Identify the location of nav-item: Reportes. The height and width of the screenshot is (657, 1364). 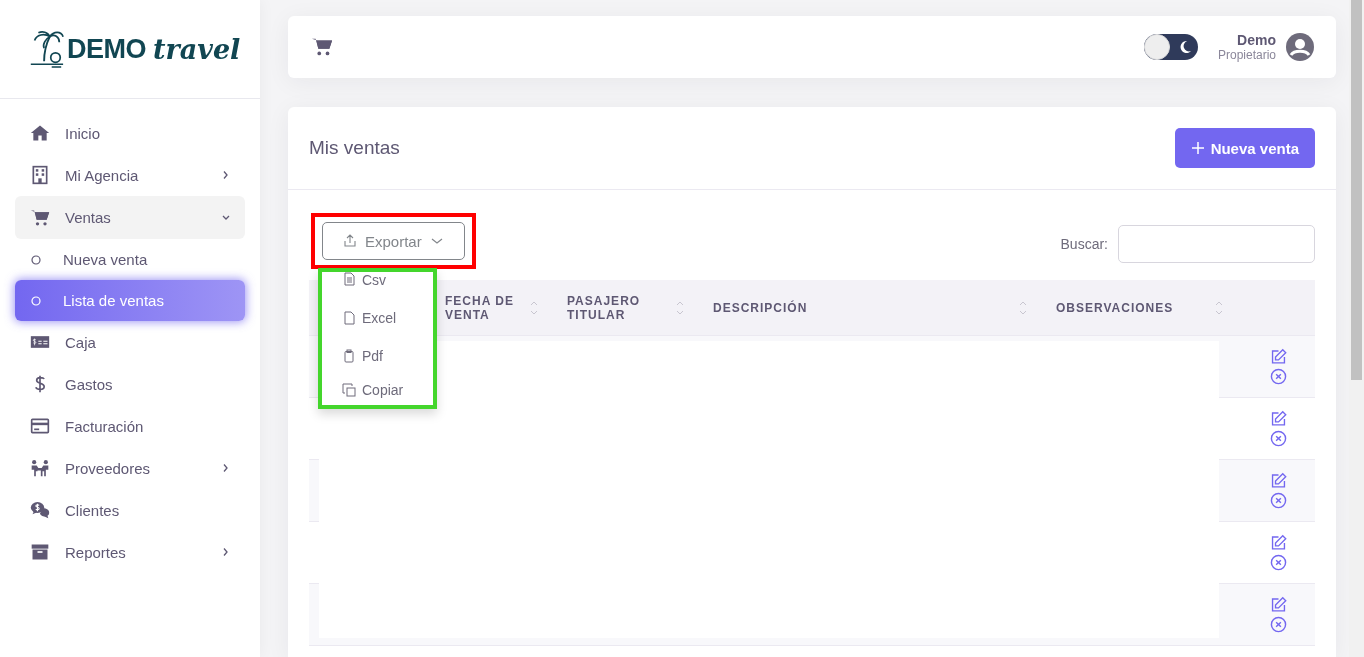
(130, 552).